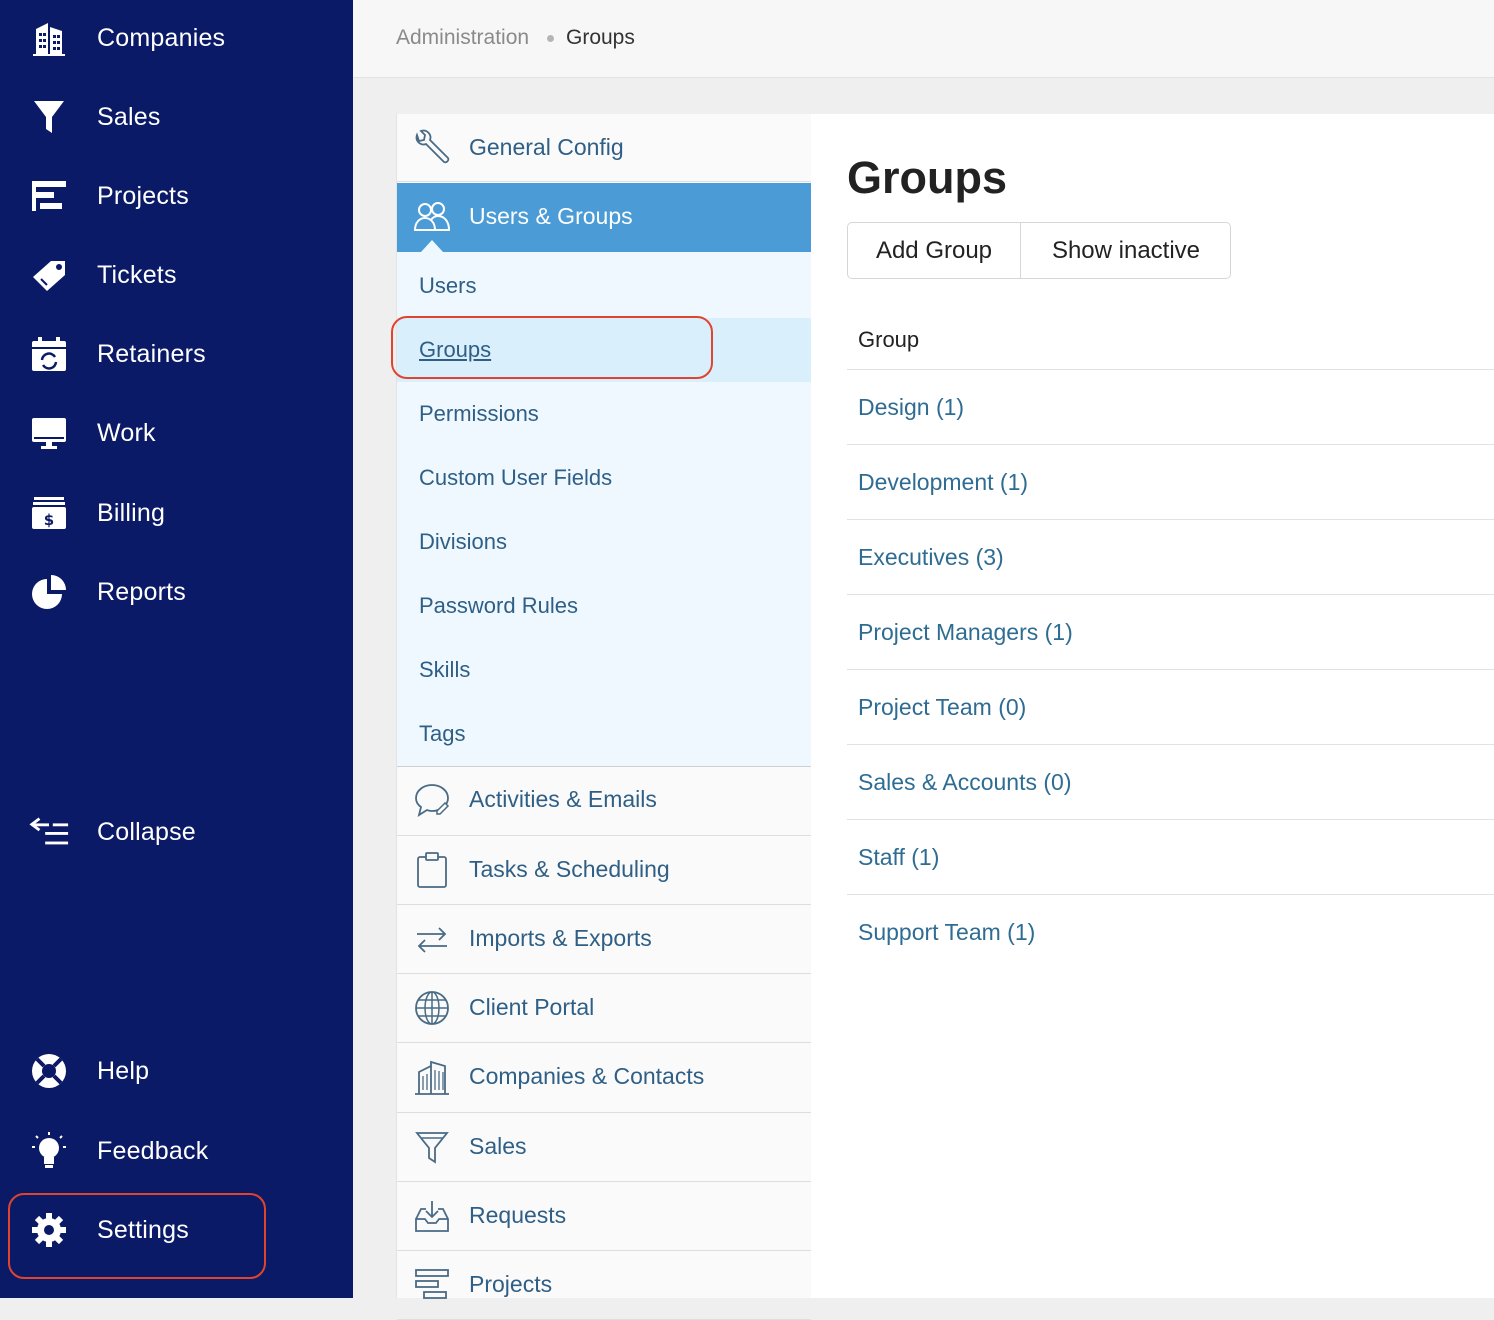 Image resolution: width=1494 pixels, height=1320 pixels. Describe the element at coordinates (129, 116) in the screenshot. I see `nav-sales-label: Sales` at that location.